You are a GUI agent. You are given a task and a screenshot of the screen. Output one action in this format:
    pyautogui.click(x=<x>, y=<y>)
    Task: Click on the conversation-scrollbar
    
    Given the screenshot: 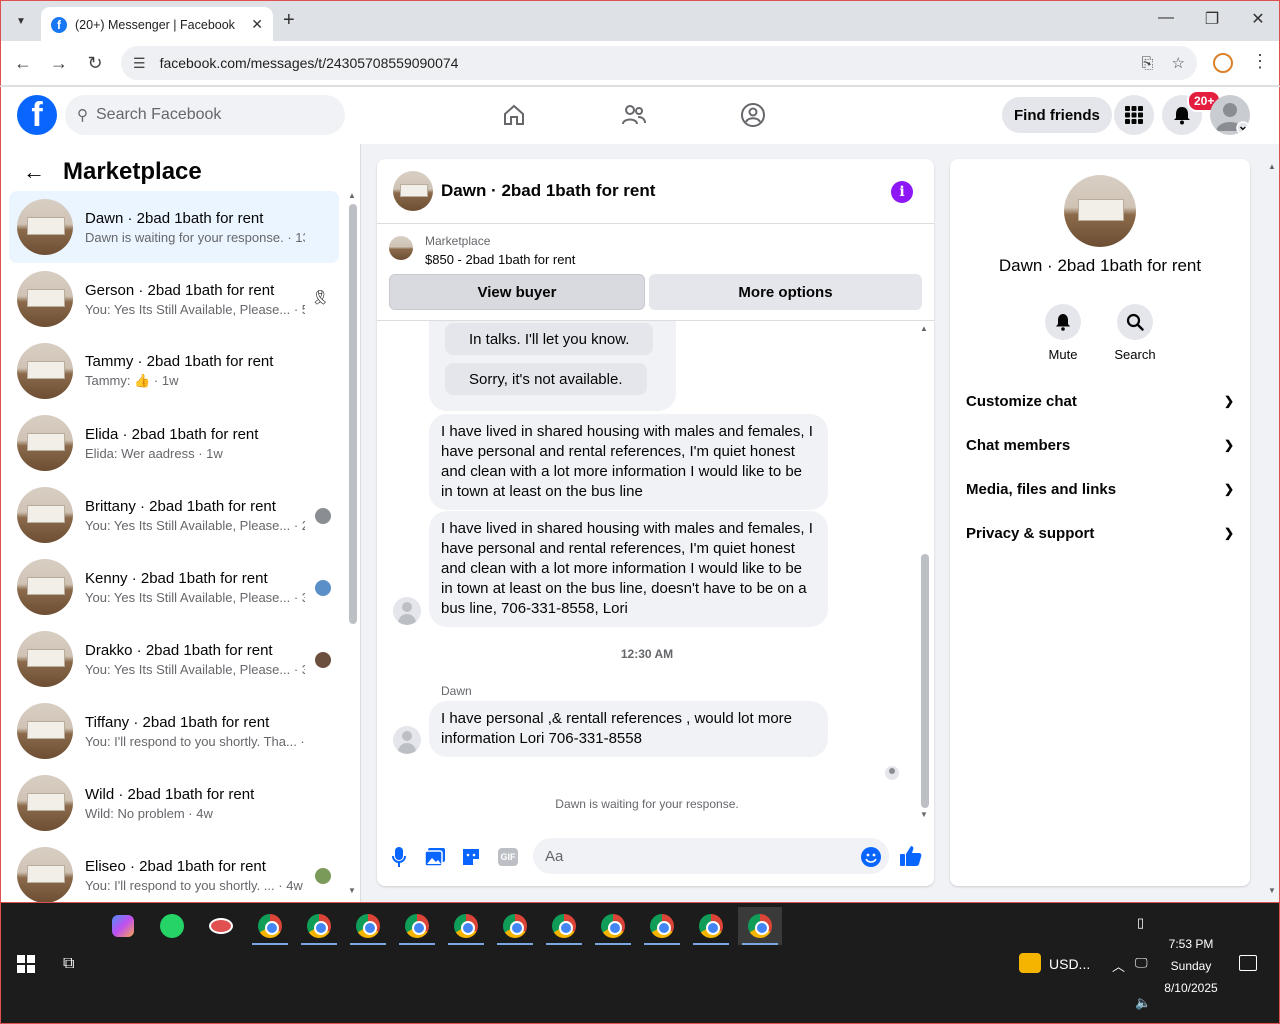 What is the action you would take?
    pyautogui.click(x=353, y=414)
    